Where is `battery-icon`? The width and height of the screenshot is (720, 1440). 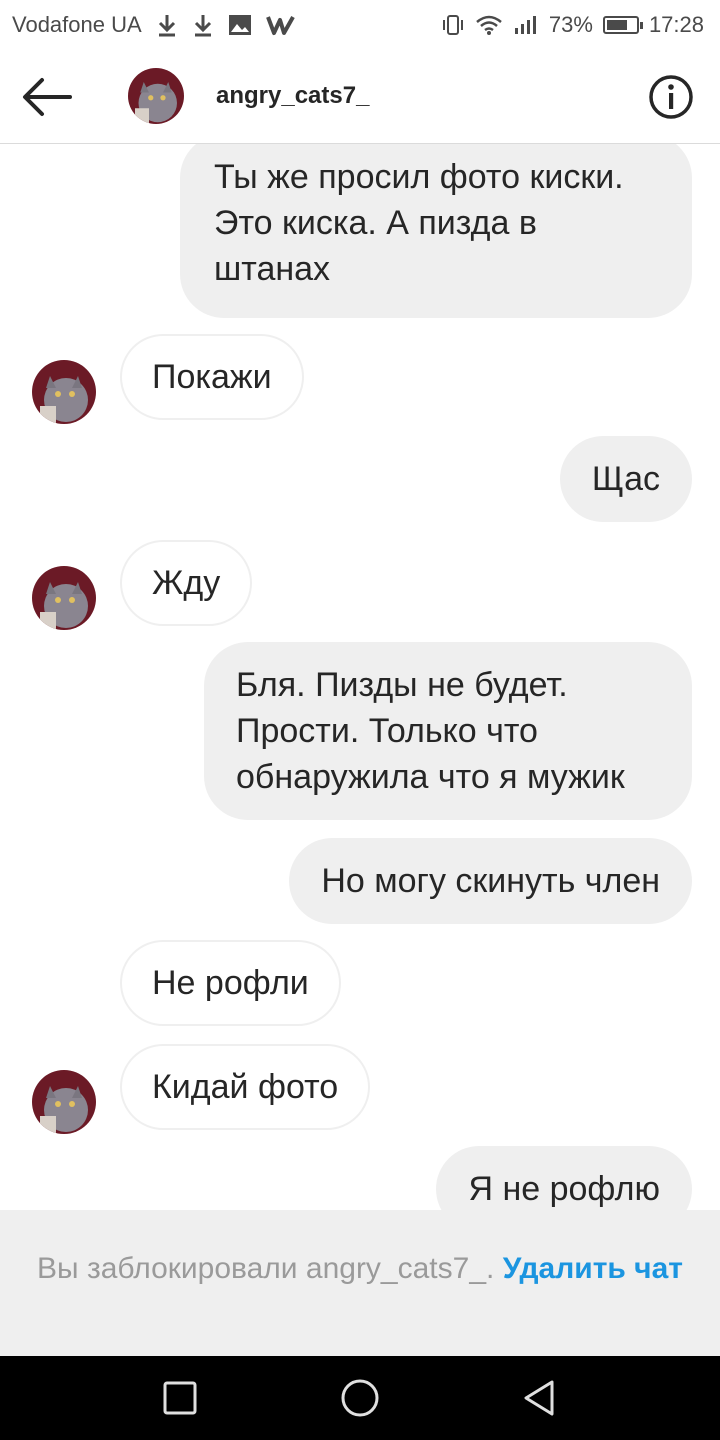
battery-icon is located at coordinates (622, 25).